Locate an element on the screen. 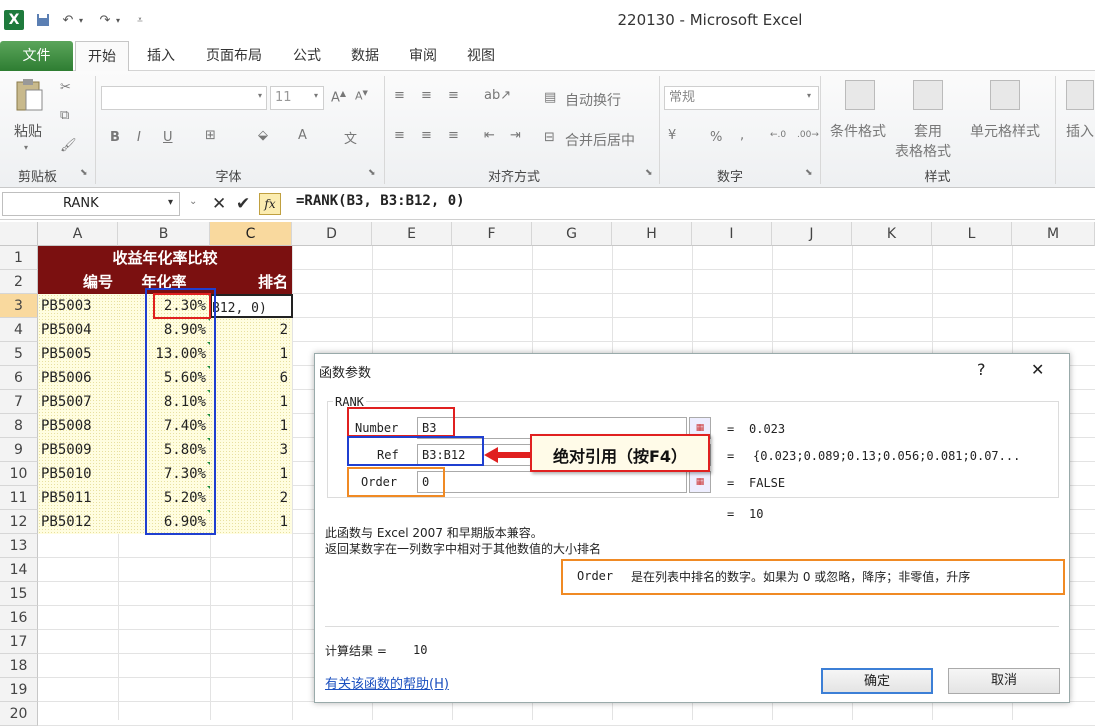  enter-icon: ✔ is located at coordinates (243, 204).